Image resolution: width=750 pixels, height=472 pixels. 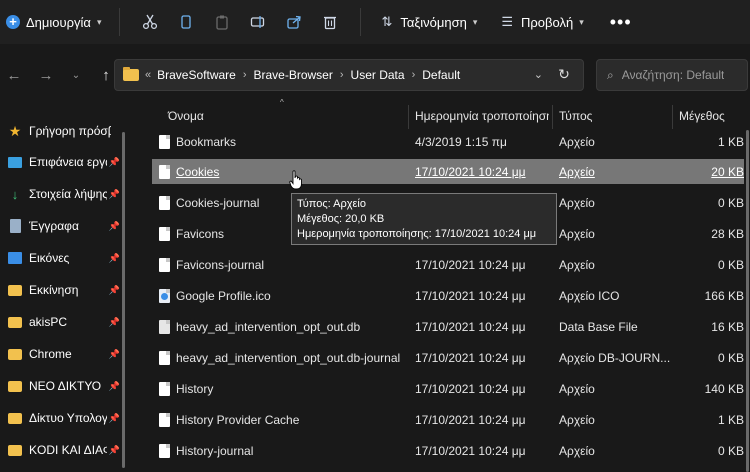 I want to click on address-history-dropdown: ⌄, so click(x=538, y=74).